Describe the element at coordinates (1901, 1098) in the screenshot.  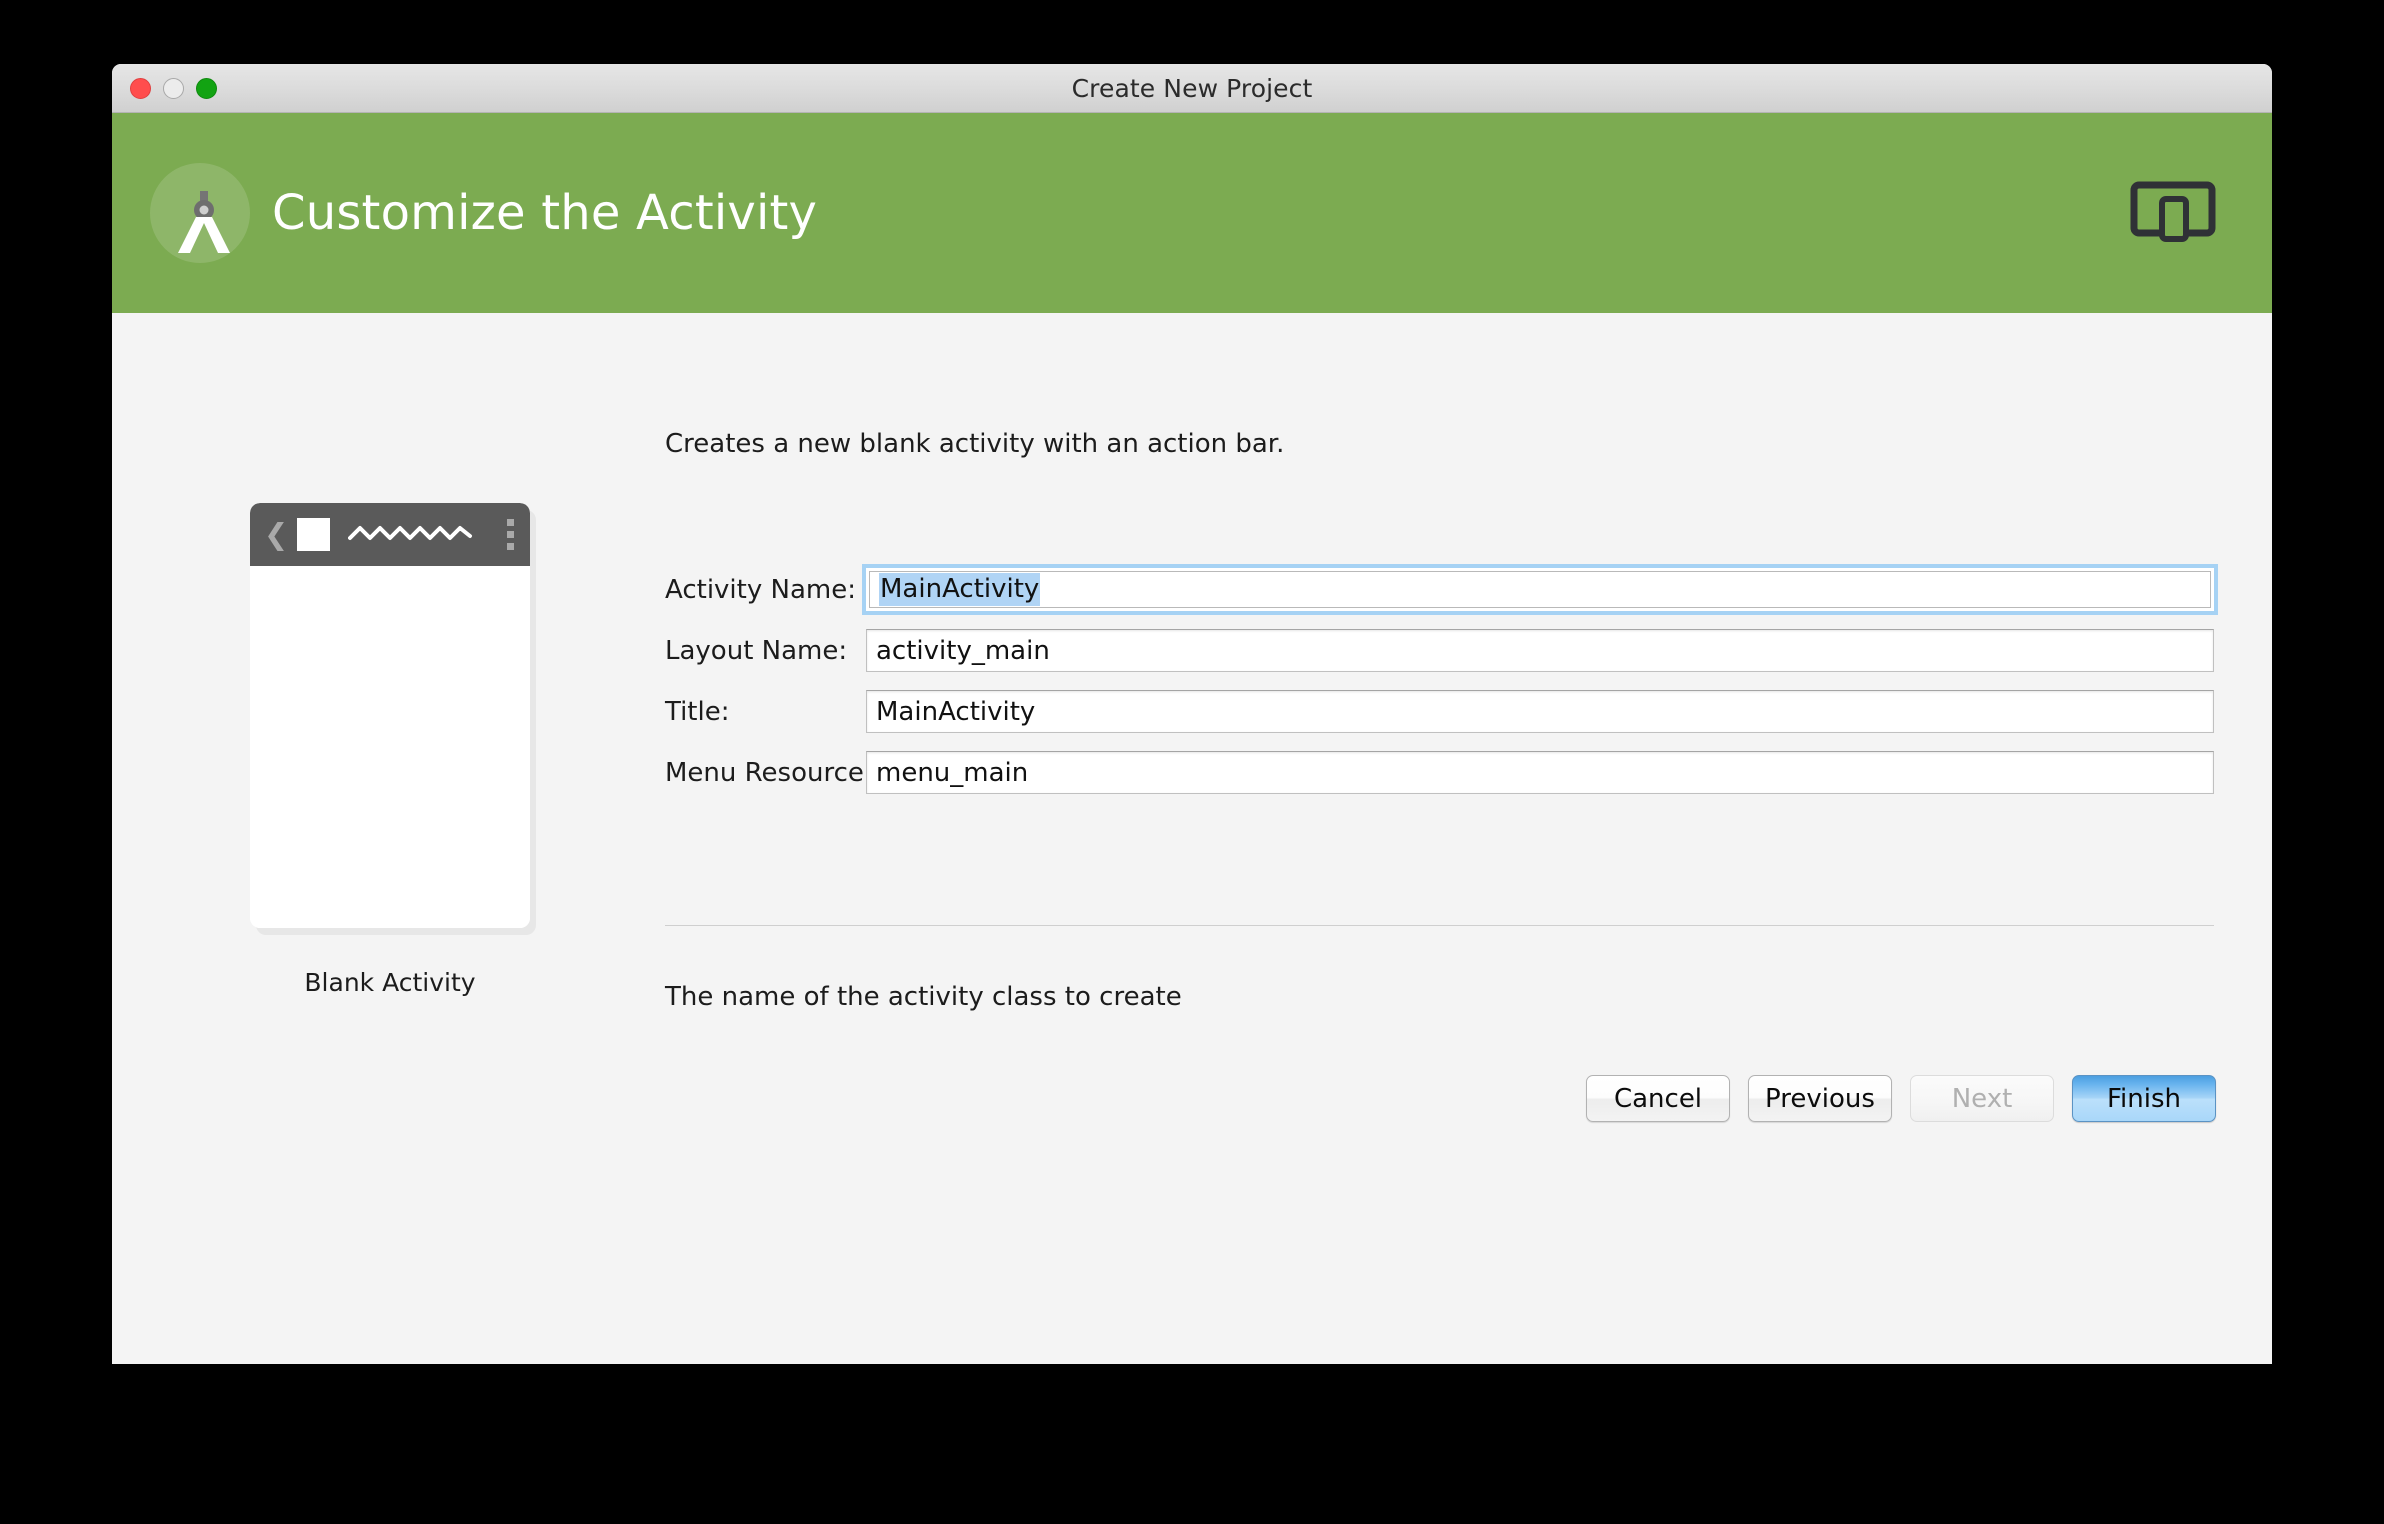
I see `wizard-button-bar: Cancel Previous Next Finish` at that location.